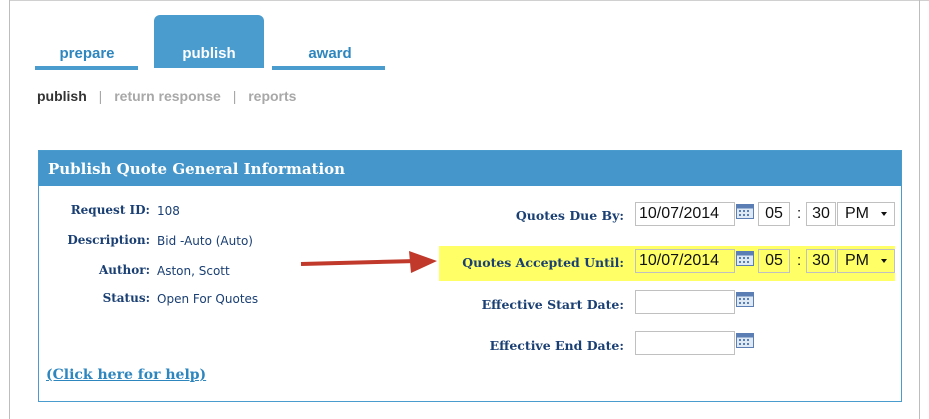 This screenshot has height=419, width=929. What do you see at coordinates (193, 271) in the screenshot?
I see `author-value: Aston, Scott` at bounding box center [193, 271].